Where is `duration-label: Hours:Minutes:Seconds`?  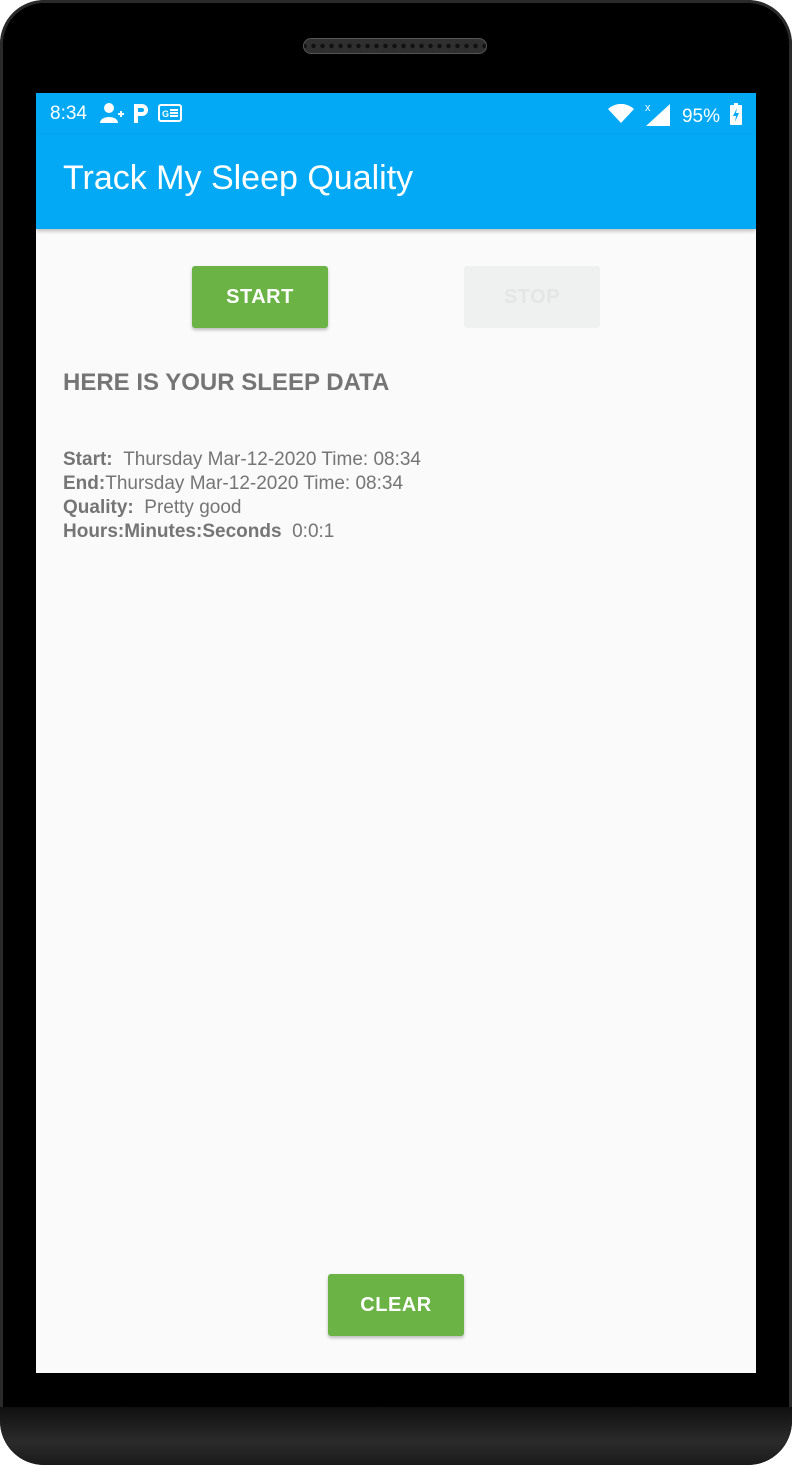
duration-label: Hours:Minutes:Seconds is located at coordinates (172, 531).